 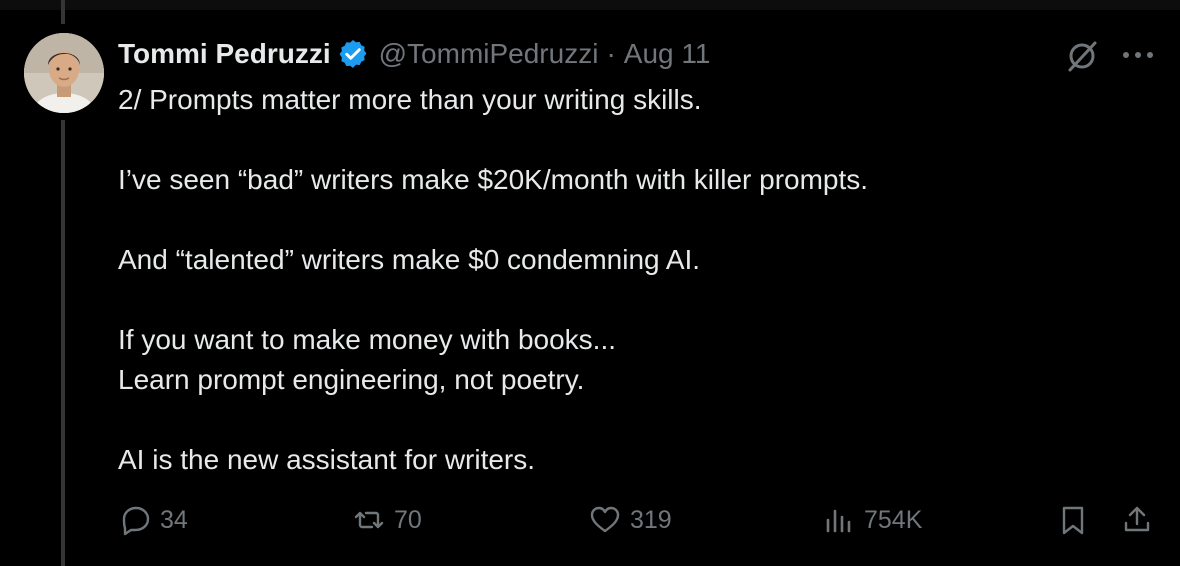 I want to click on avatar-image, so click(x=64, y=73).